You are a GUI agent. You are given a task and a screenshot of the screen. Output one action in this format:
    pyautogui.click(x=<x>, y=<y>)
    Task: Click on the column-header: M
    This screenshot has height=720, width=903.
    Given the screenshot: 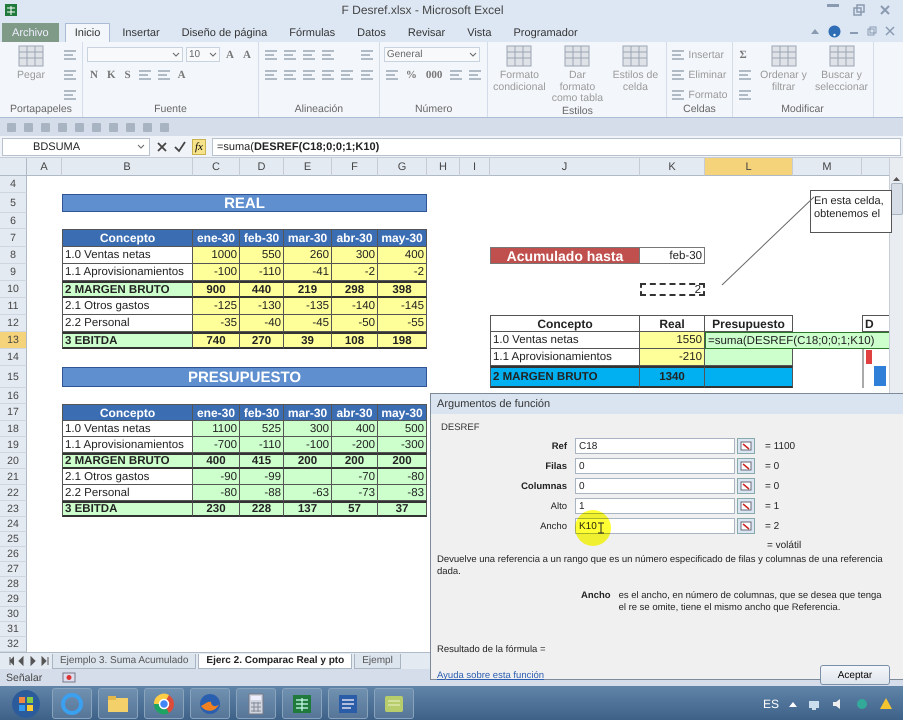 What is the action you would take?
    pyautogui.click(x=827, y=167)
    